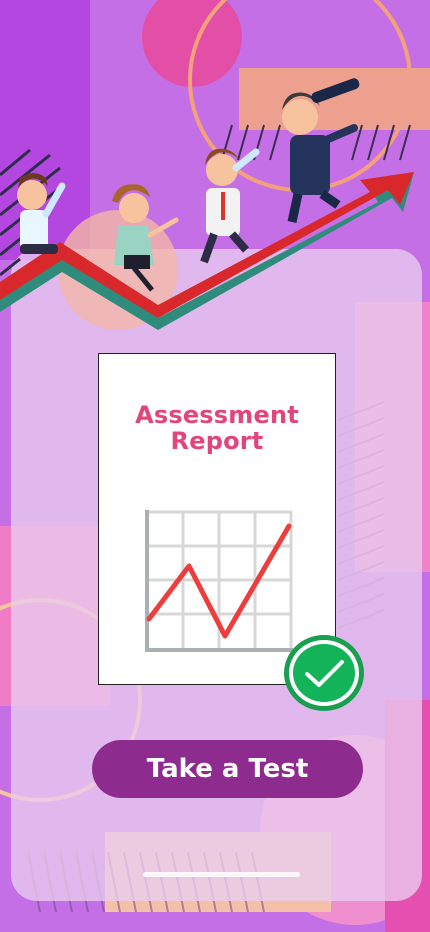 This screenshot has height=932, width=430. Describe the element at coordinates (324, 673) in the screenshot. I see `check-circle-icon` at that location.